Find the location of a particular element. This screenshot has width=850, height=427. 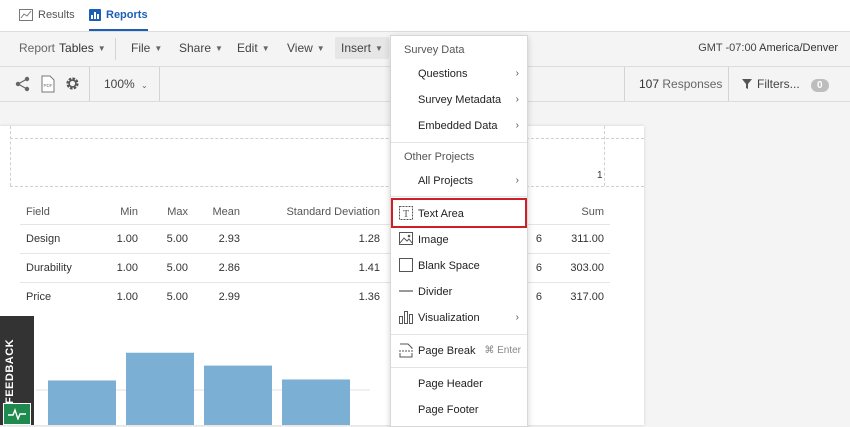

filter-icon is located at coordinates (747, 84).